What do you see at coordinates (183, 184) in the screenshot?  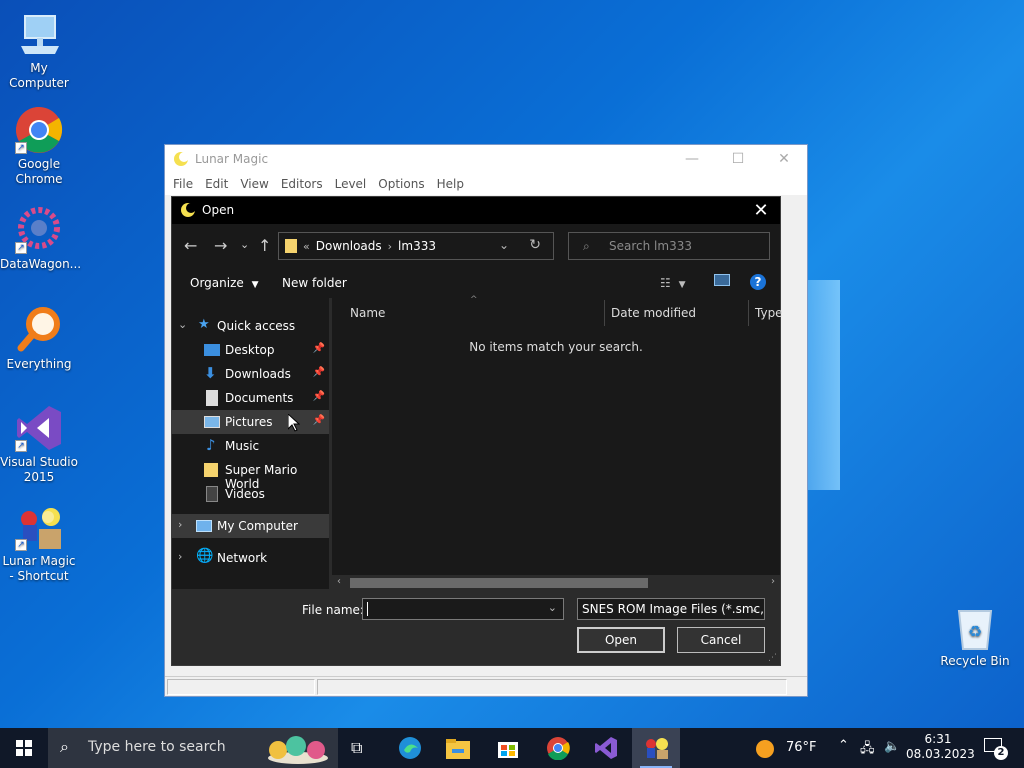 I see `menu-file: File` at bounding box center [183, 184].